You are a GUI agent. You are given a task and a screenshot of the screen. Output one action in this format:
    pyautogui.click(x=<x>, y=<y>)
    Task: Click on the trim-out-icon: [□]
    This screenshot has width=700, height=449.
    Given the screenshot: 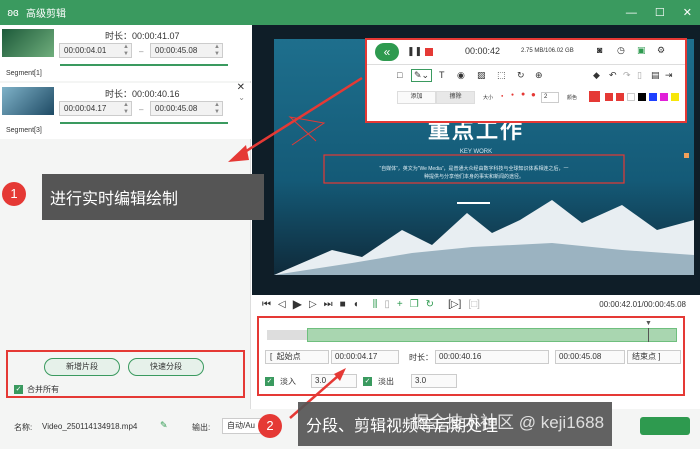 What is the action you would take?
    pyautogui.click(x=474, y=304)
    